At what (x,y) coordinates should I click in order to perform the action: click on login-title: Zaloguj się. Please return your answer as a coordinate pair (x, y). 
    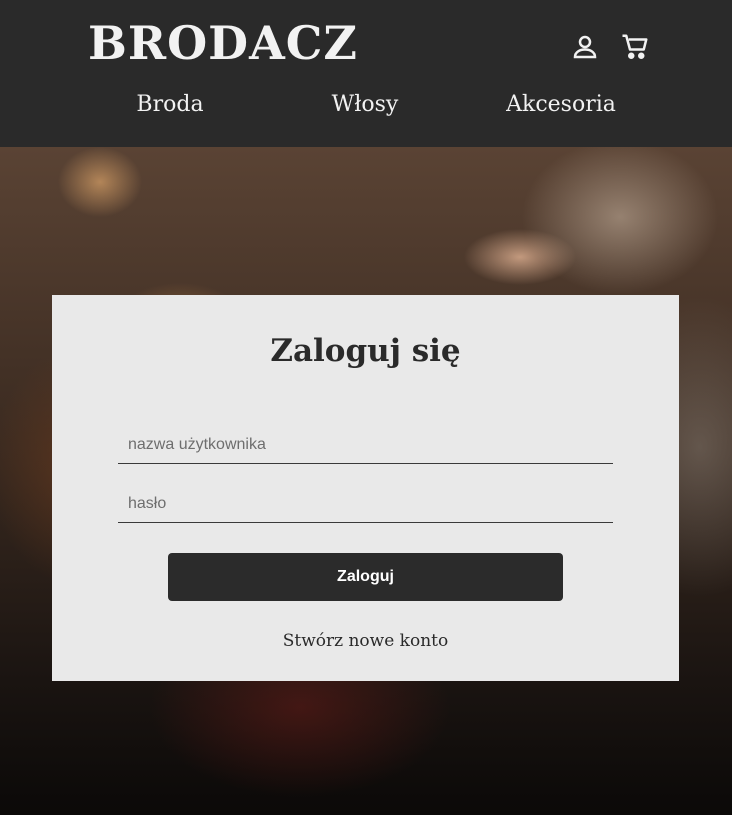
    Looking at the image, I should click on (365, 351).